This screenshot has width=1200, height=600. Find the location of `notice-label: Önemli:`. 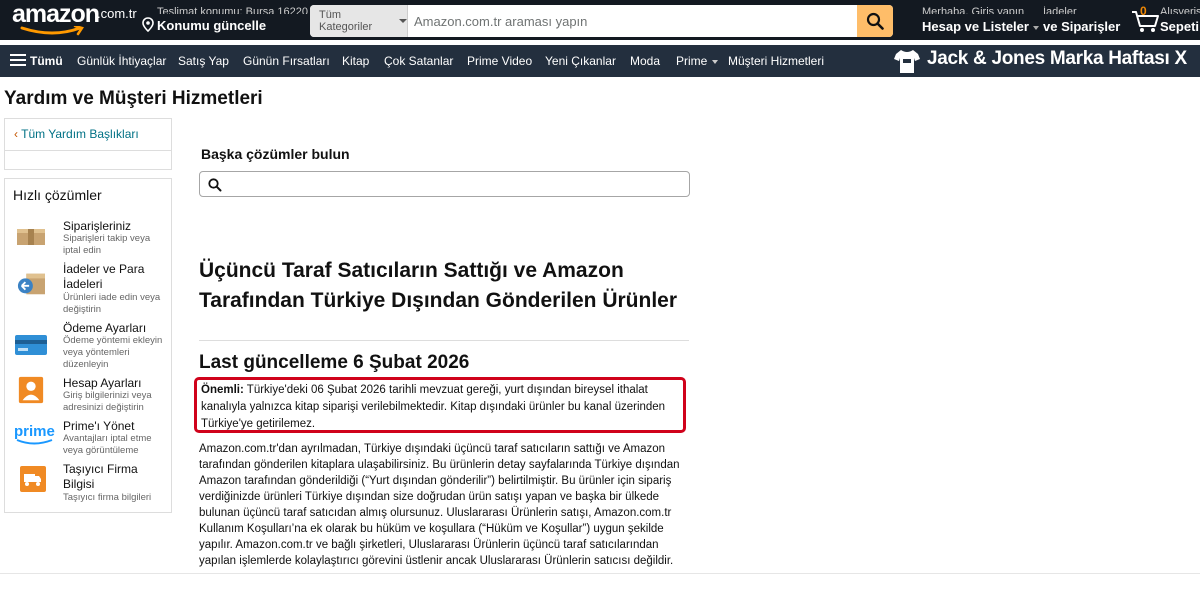

notice-label: Önemli: is located at coordinates (222, 390).